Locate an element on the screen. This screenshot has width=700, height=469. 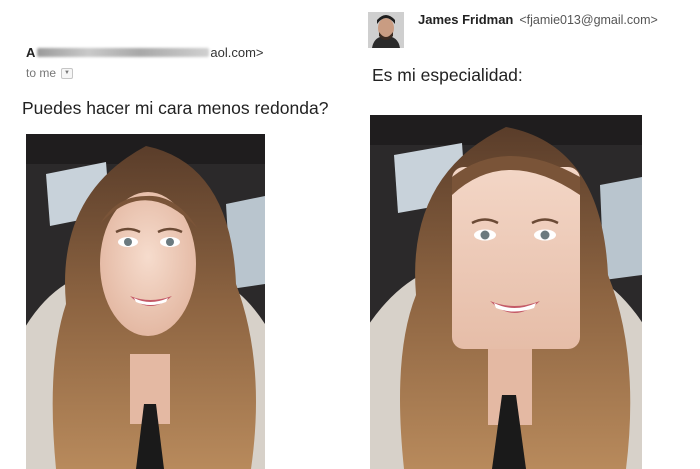
avatar-photo is located at coordinates (386, 30).